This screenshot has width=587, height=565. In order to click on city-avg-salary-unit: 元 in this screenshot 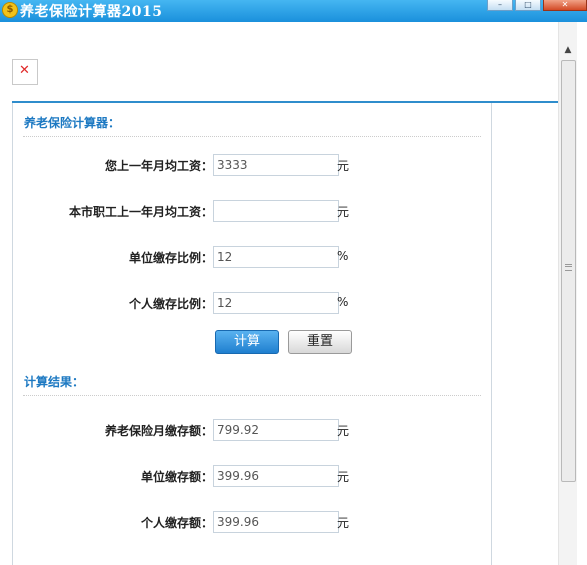, I will do `click(343, 212)`.